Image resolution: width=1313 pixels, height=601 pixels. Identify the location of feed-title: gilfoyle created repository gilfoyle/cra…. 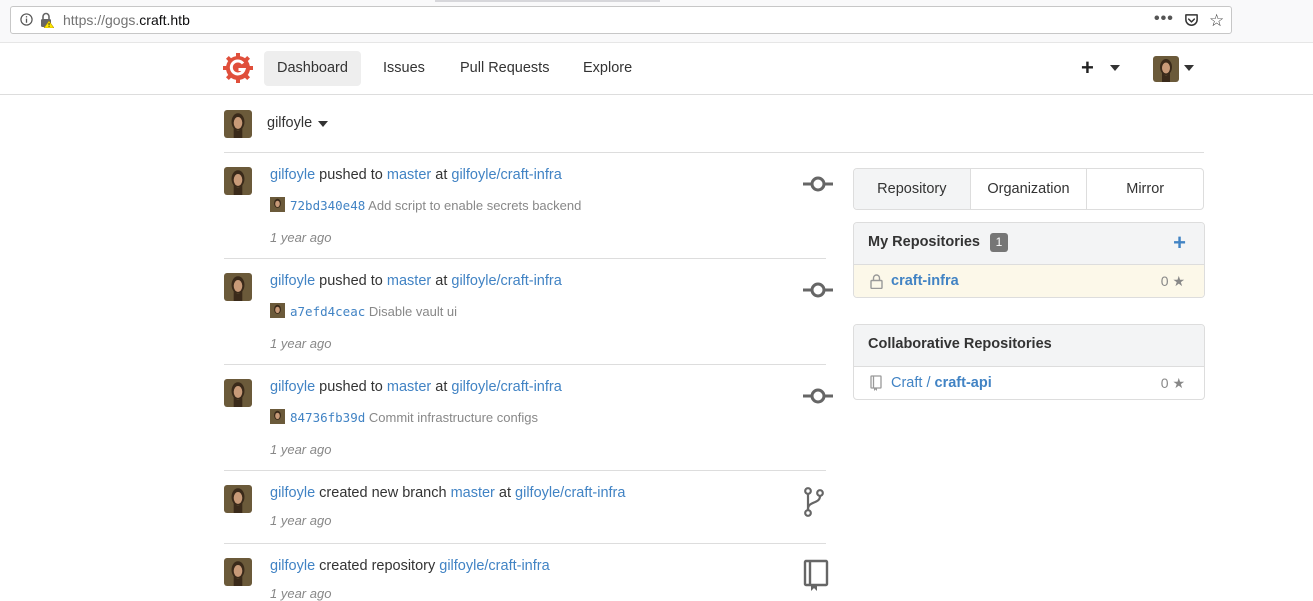
(410, 566).